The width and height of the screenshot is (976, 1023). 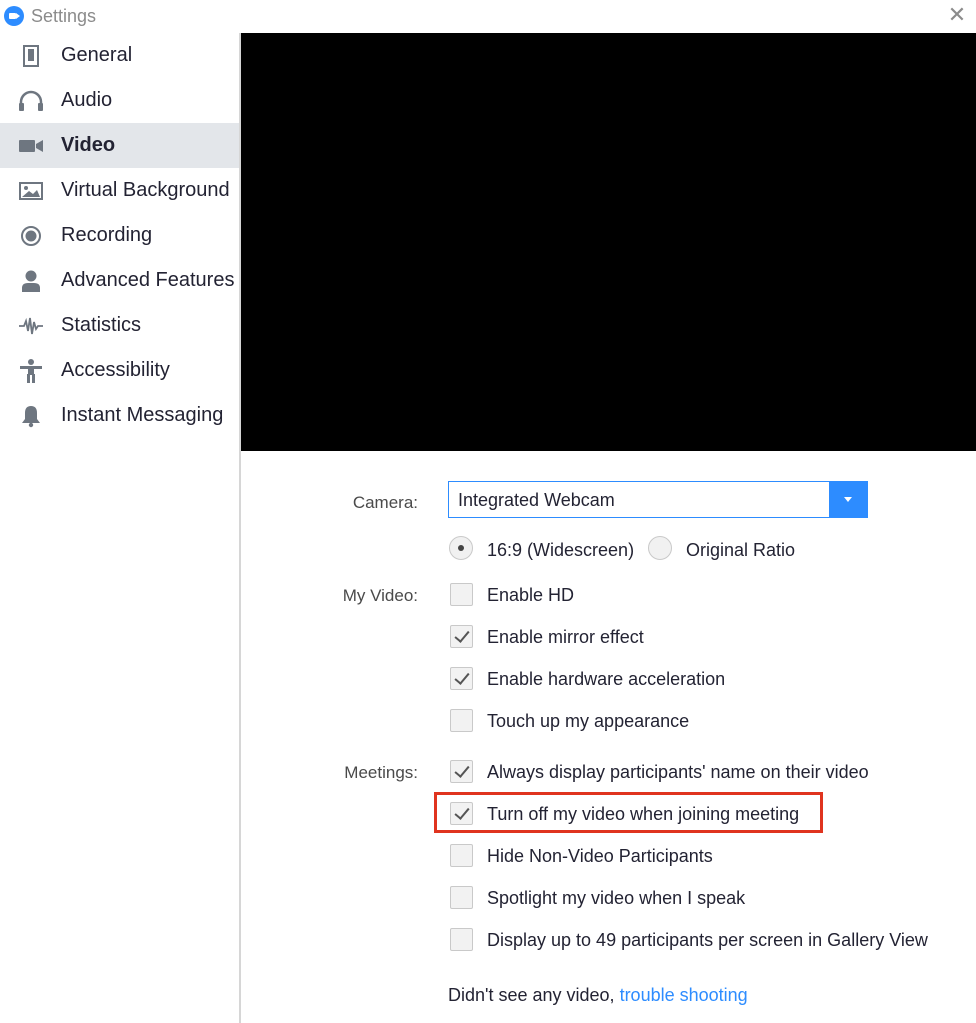 I want to click on sidebar-item-general: General, so click(x=119, y=55).